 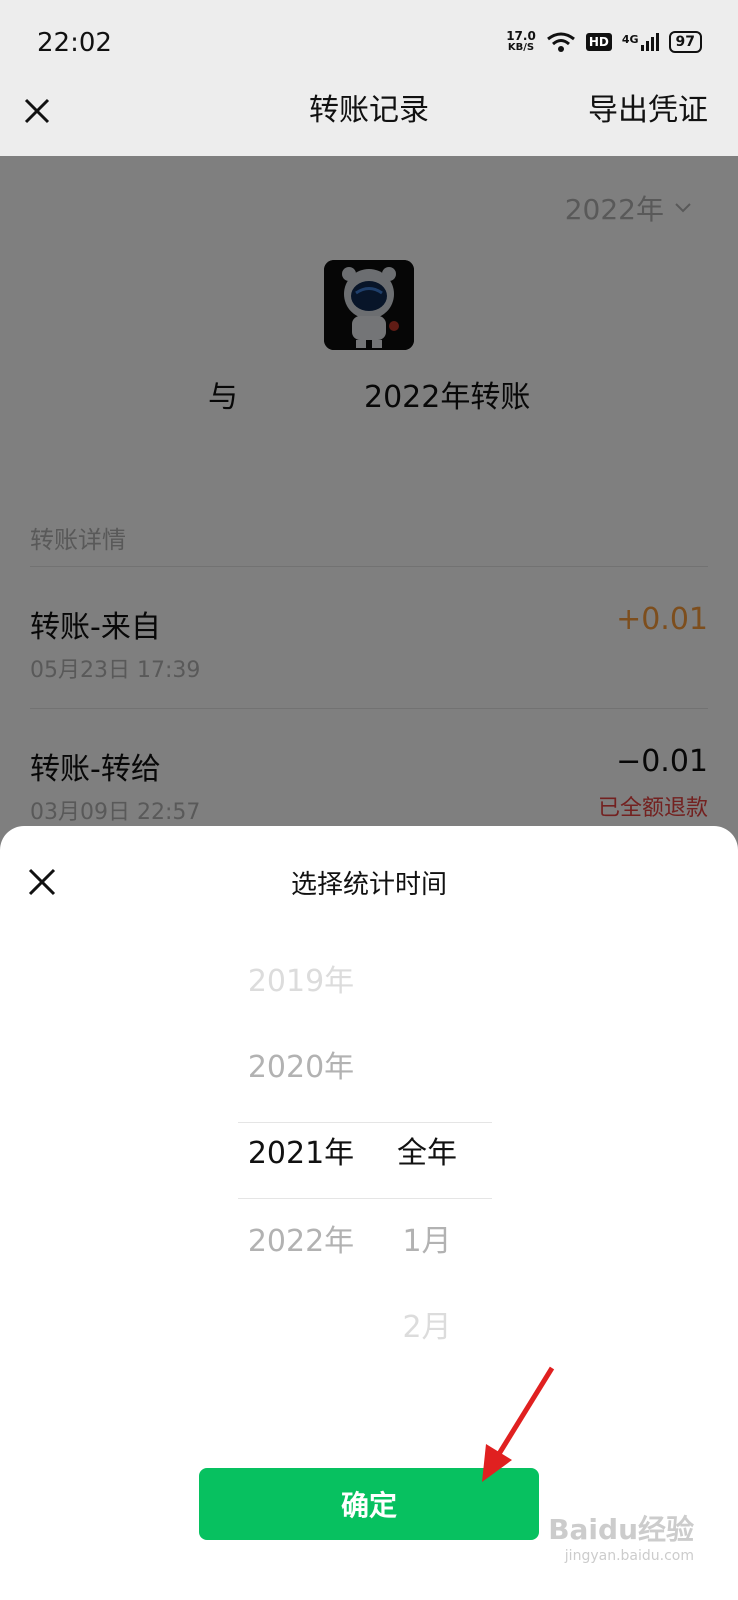 What do you see at coordinates (301, 1150) in the screenshot?
I see `picker-year-selected: 2021年` at bounding box center [301, 1150].